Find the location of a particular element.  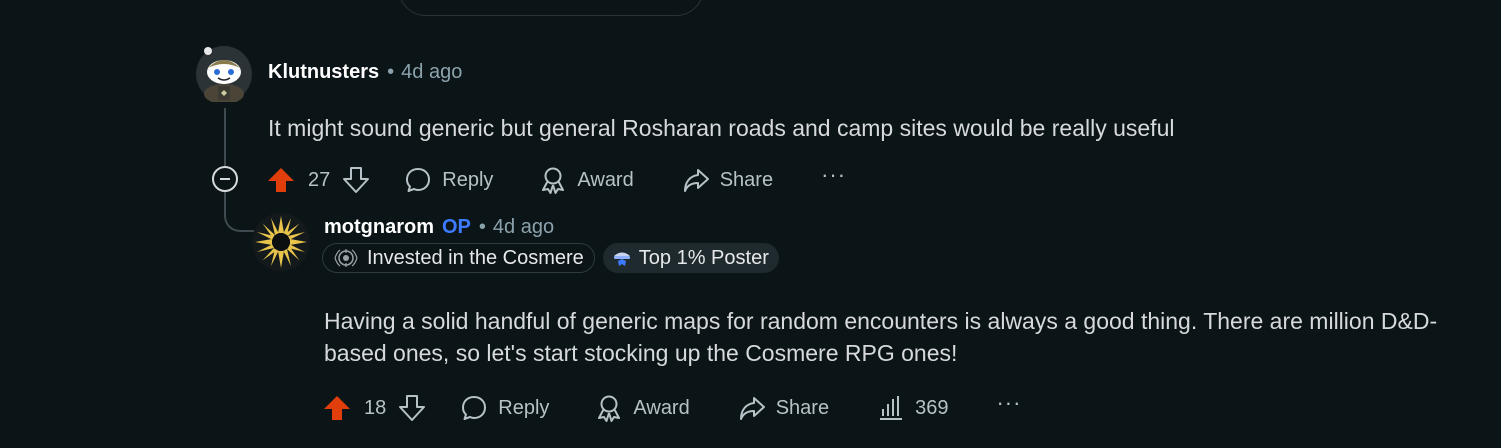

flair-invested: Invested in the Cosmere is located at coordinates (458, 258).